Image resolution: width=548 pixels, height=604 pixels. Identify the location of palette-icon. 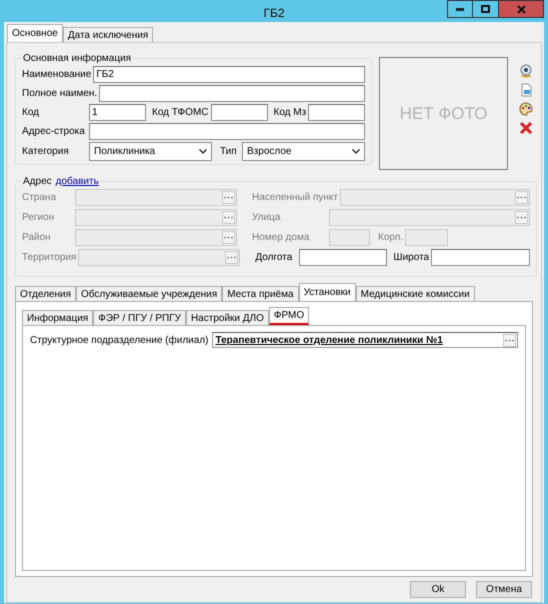
(526, 109).